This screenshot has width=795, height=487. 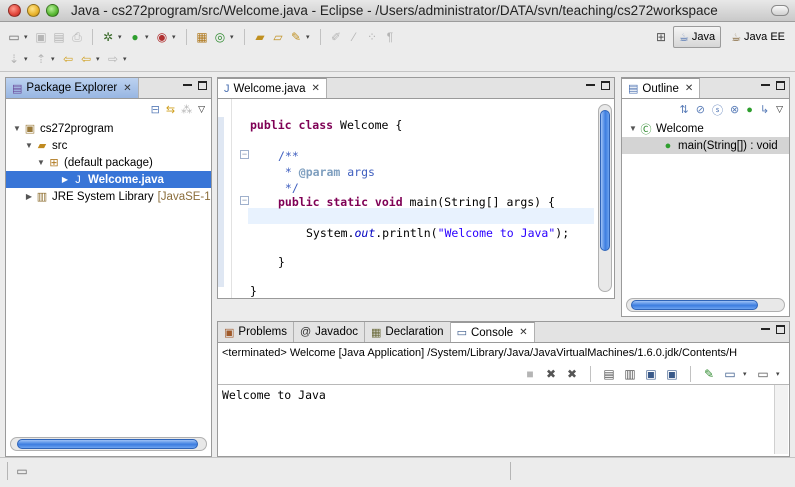 What do you see at coordinates (52, 10) in the screenshot?
I see `zoom-window-button` at bounding box center [52, 10].